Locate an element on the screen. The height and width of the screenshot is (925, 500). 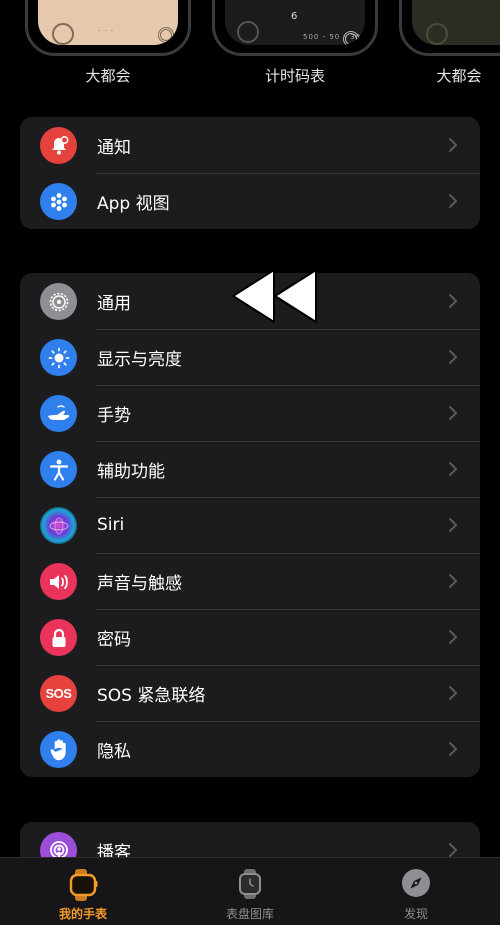
tab-my-watch: 我的手表 is located at coordinates (83, 891).